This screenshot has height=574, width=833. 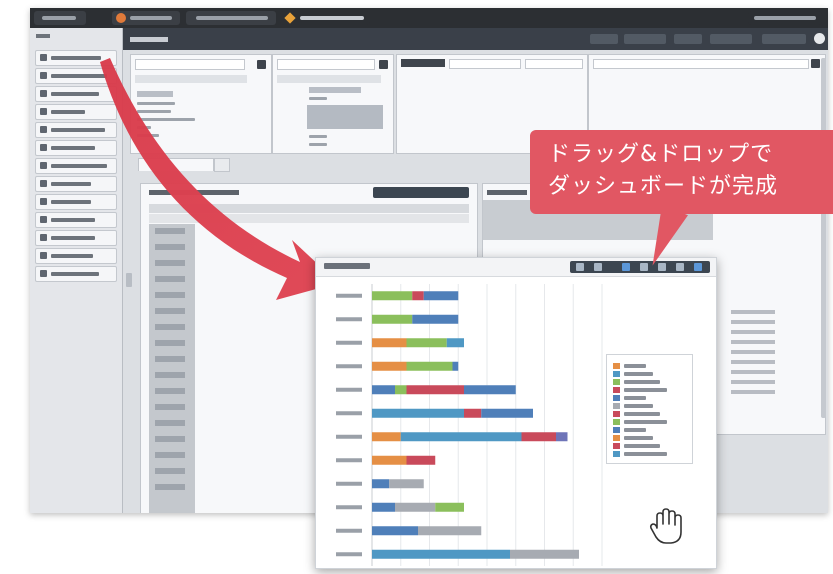 I want to click on filter-icon, so click(x=580, y=267).